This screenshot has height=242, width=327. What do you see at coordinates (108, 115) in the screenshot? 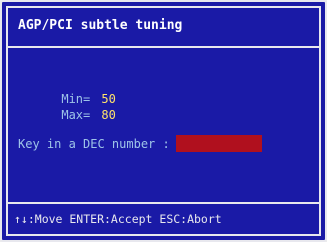
I see `max-value: 80` at bounding box center [108, 115].